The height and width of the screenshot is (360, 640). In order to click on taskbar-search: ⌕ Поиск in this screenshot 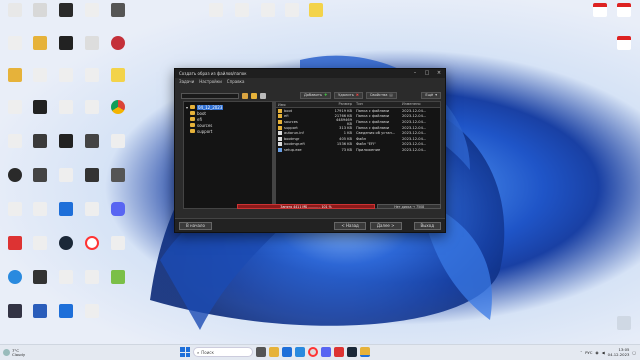, I will do `click(223, 352)`.